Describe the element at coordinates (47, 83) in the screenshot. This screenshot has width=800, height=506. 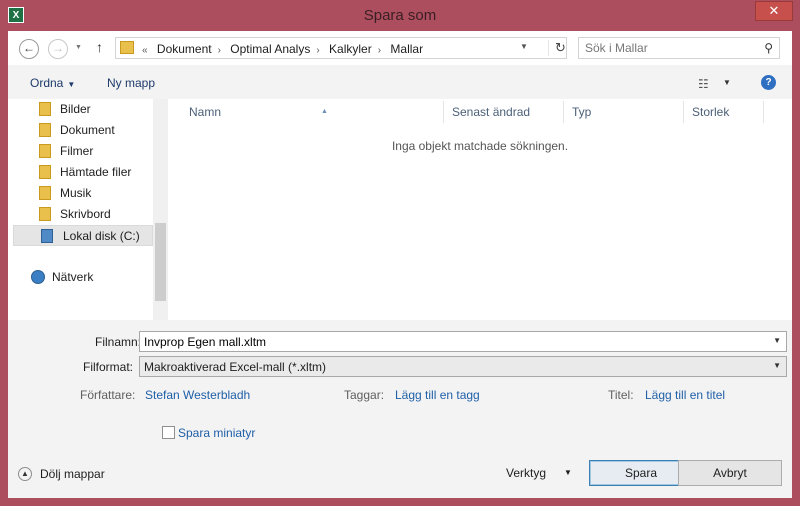
I see `organize-label: Ordna` at that location.